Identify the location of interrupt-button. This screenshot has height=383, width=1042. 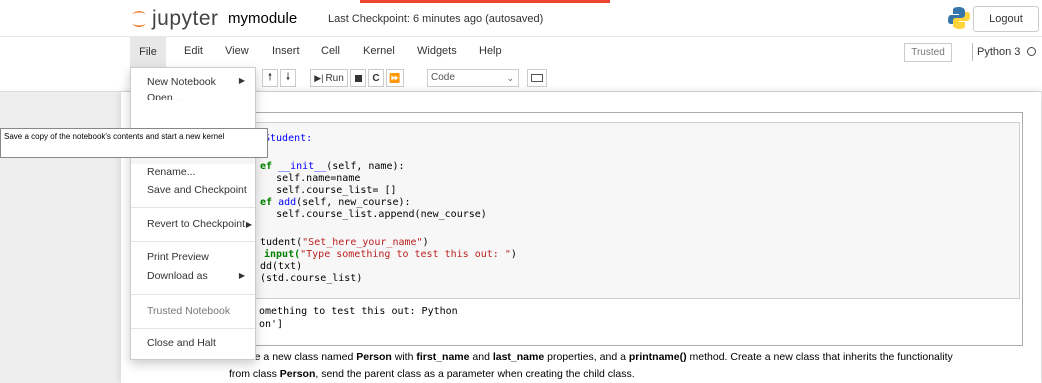
(358, 78).